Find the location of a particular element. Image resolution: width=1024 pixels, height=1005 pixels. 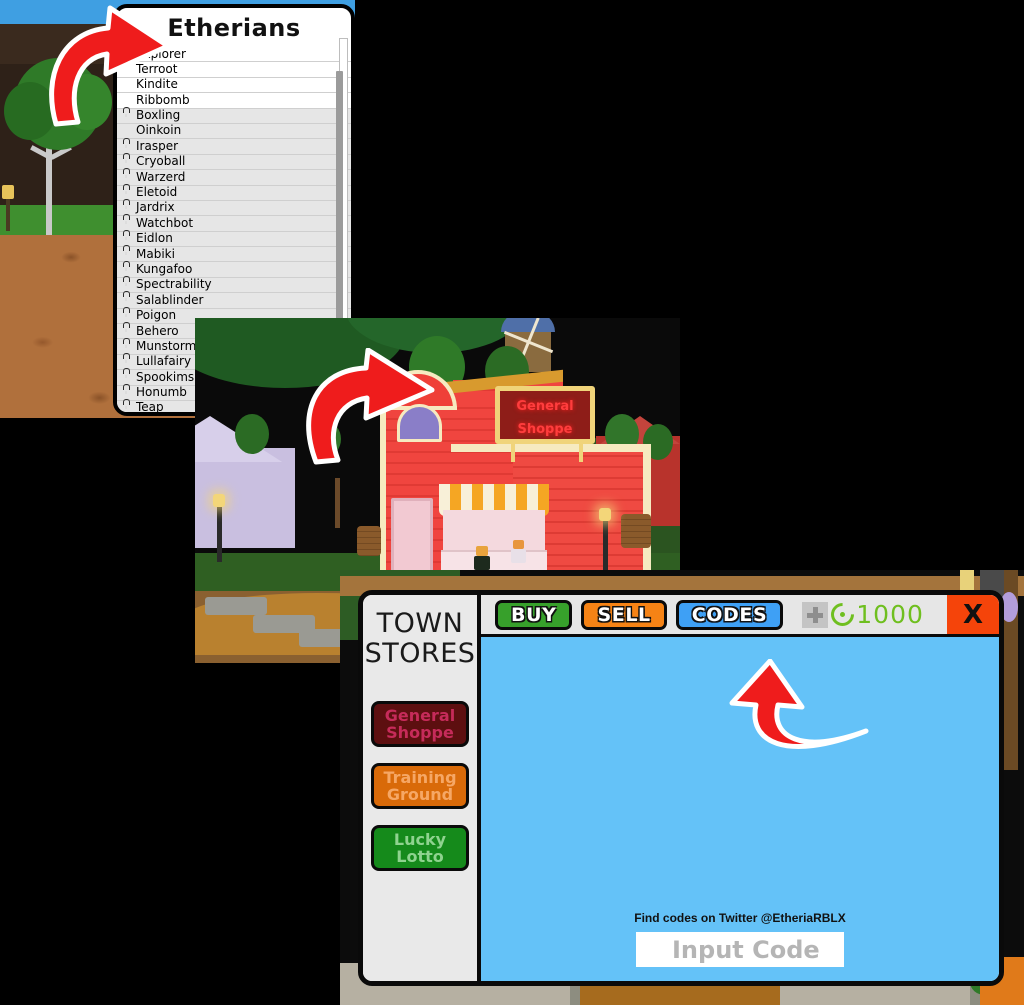

etherian-list-item: Spectrability is located at coordinates (234, 285).